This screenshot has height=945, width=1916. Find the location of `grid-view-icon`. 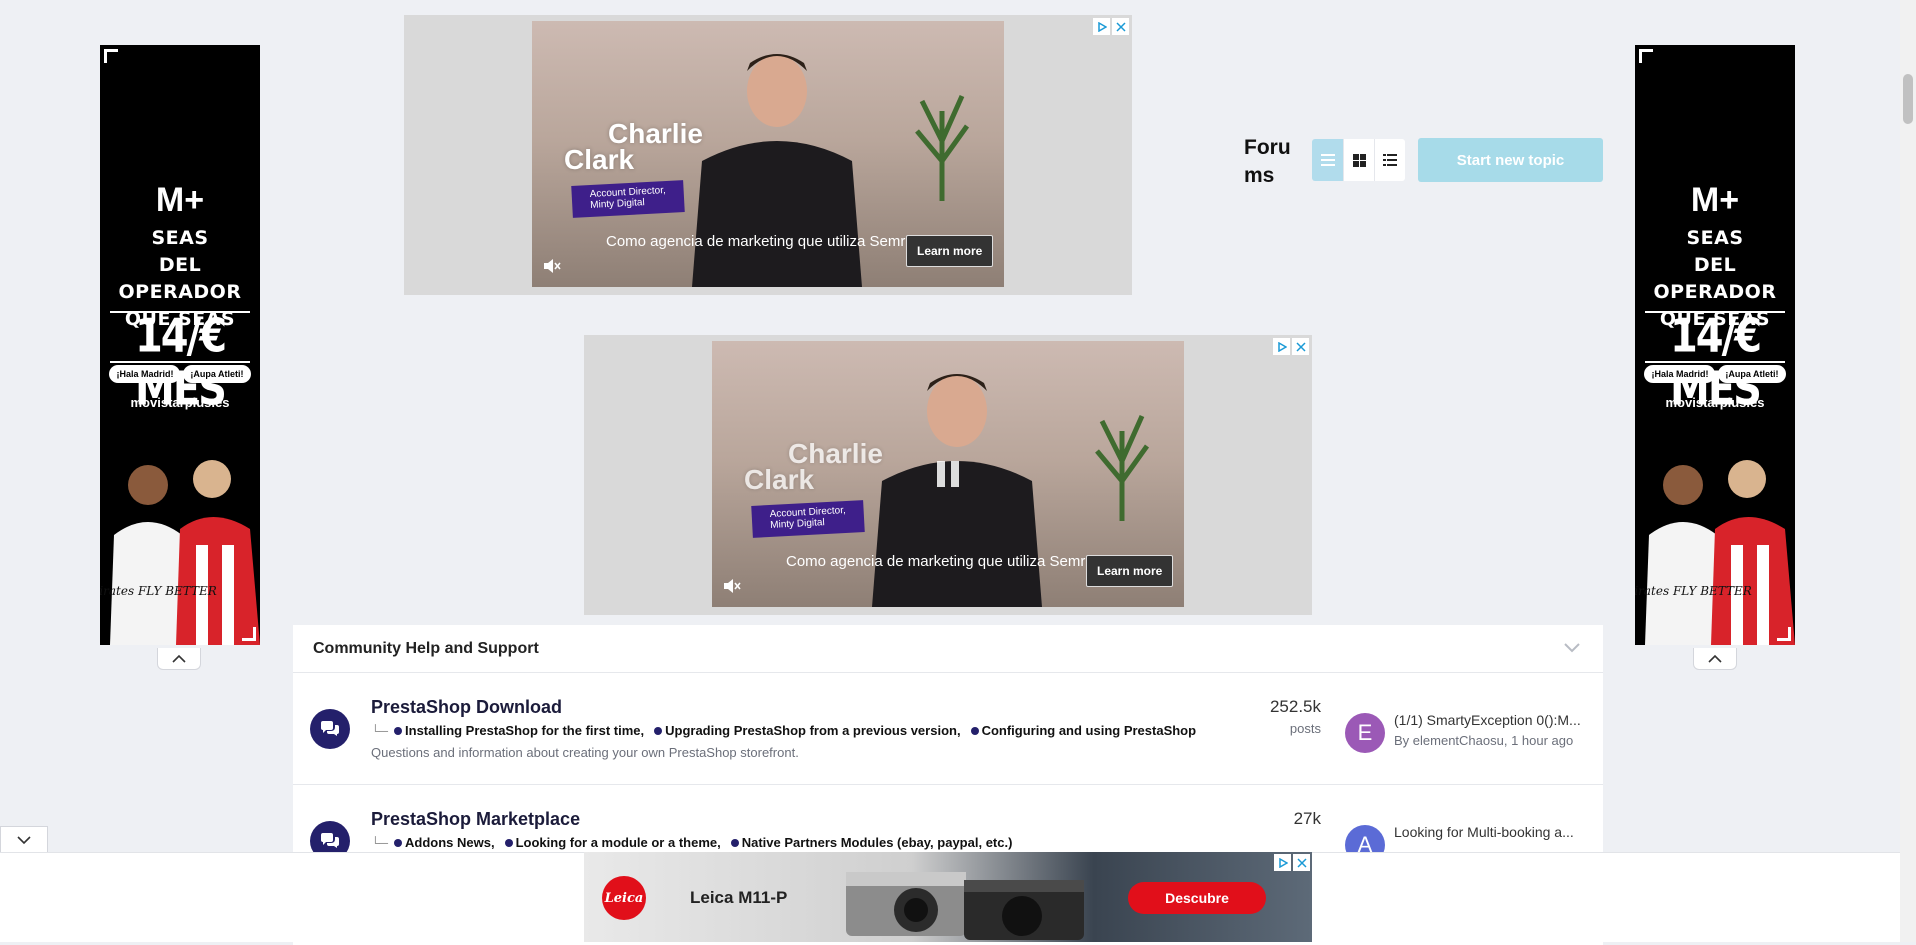

grid-view-icon is located at coordinates (1359, 160).